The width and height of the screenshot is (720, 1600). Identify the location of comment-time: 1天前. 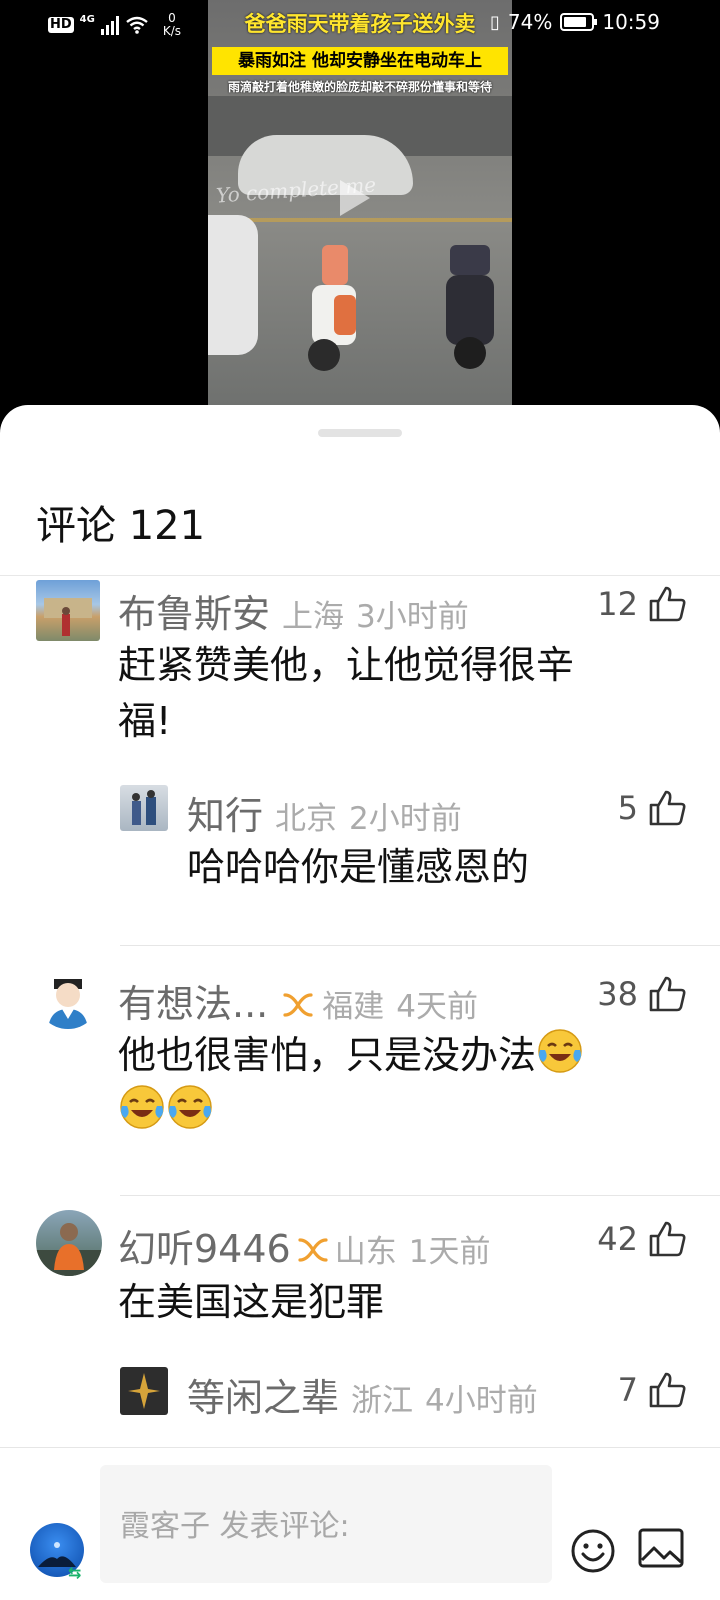
(449, 1252).